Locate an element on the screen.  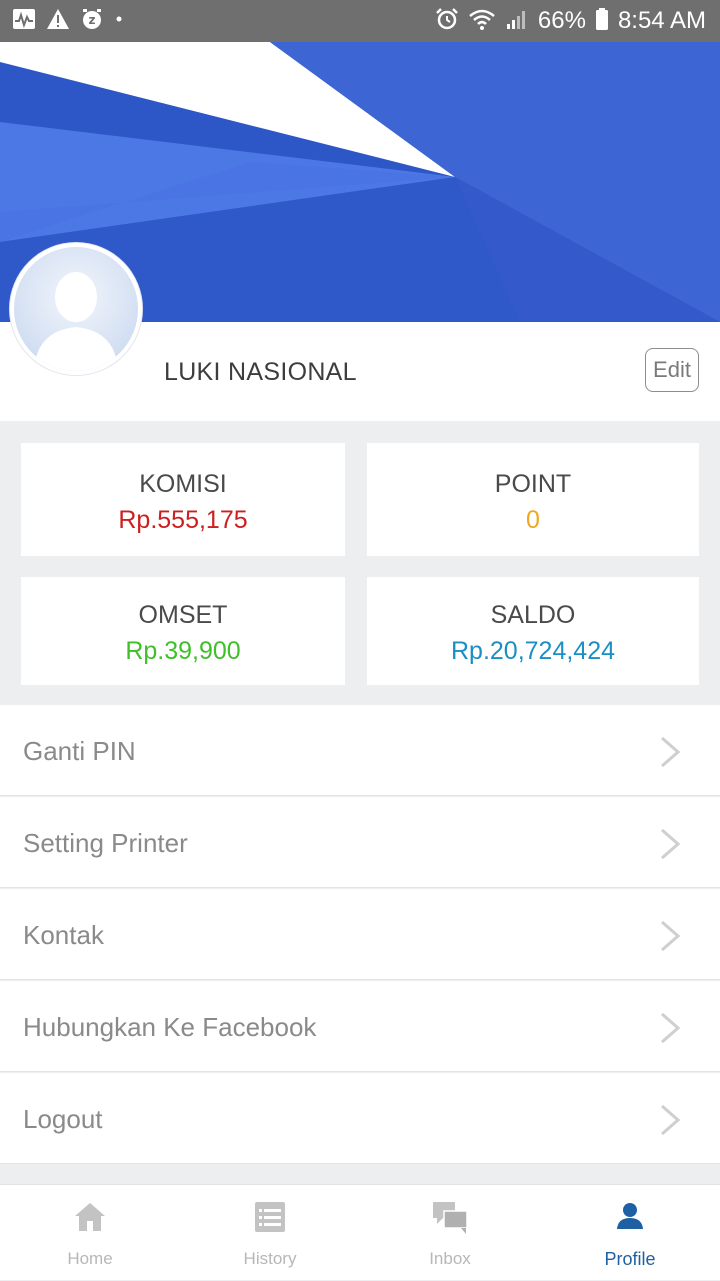
clock: 8:54 AM is located at coordinates (661, 20).